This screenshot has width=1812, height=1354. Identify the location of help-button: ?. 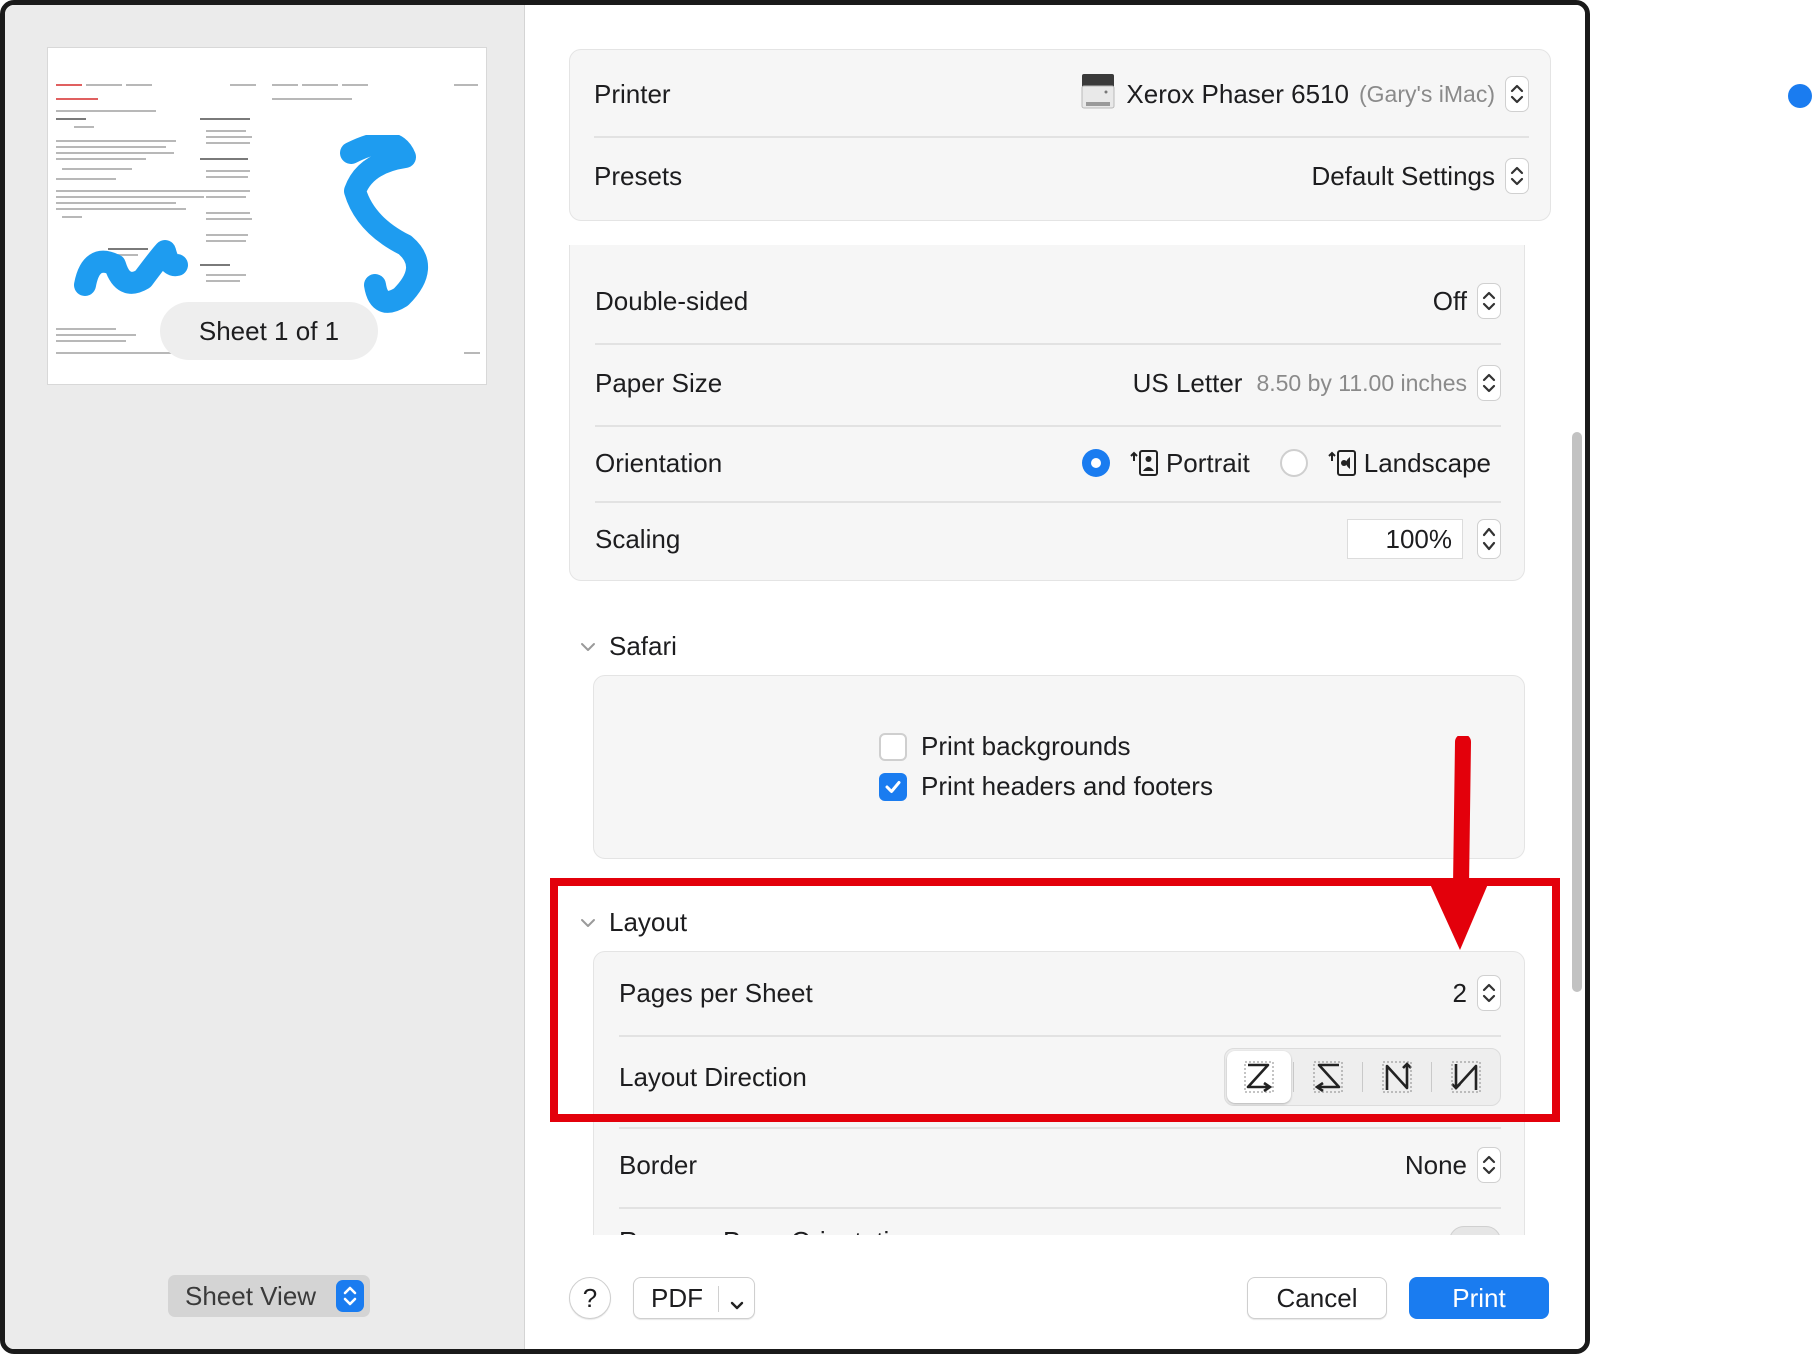
(590, 1298).